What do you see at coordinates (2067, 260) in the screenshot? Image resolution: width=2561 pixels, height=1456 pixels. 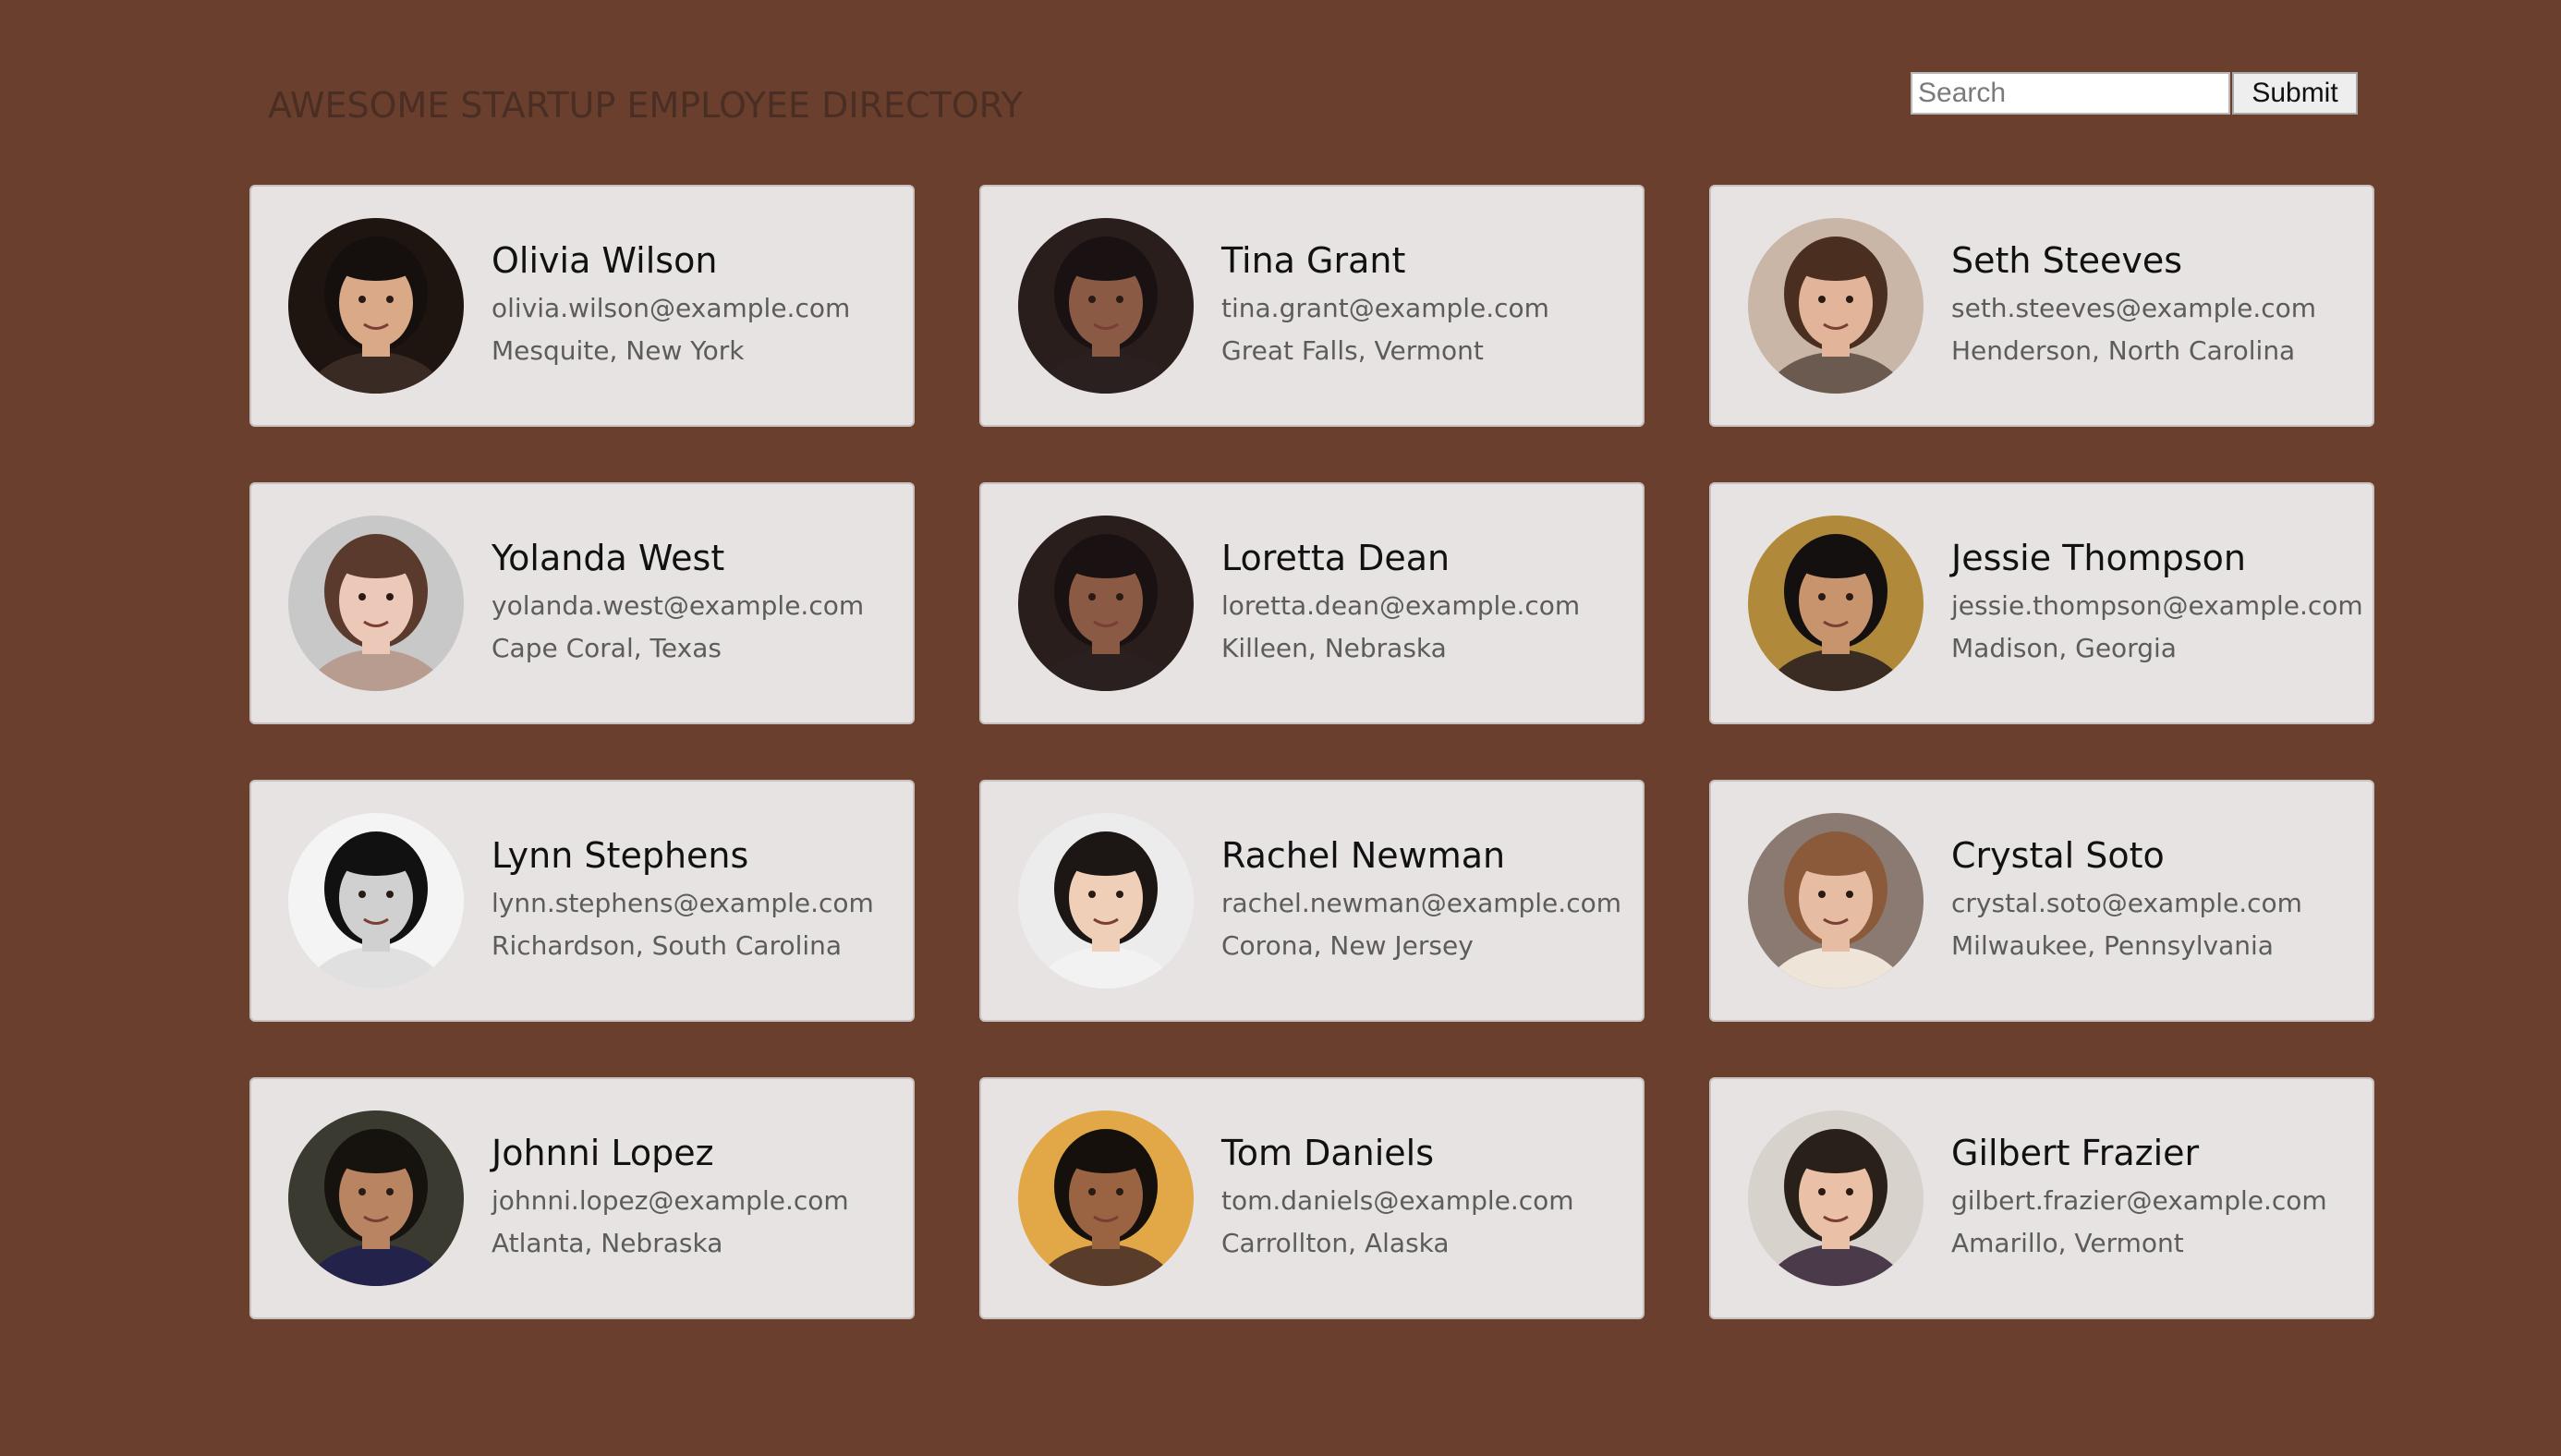 I see `employee-name: Seth Steeves` at bounding box center [2067, 260].